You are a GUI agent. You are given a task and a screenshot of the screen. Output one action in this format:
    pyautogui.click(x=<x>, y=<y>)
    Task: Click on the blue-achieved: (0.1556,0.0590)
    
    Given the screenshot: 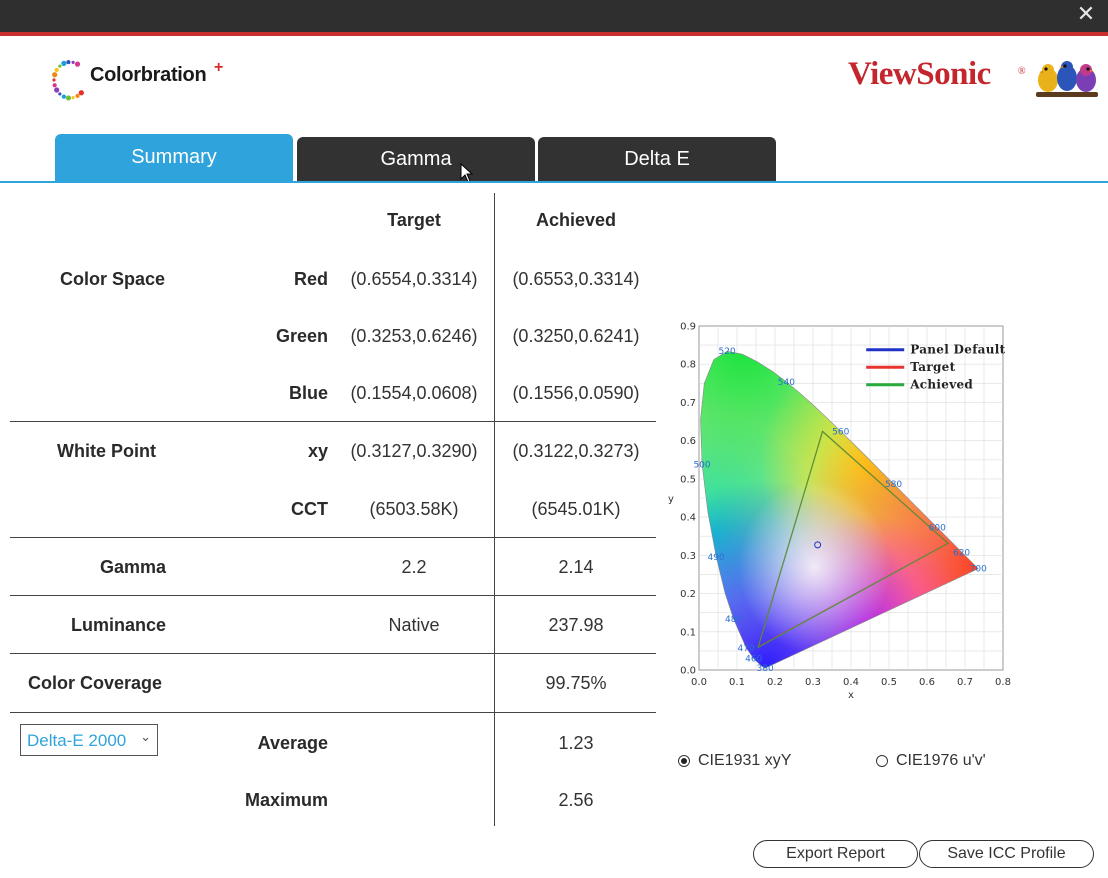 What is the action you would take?
    pyautogui.click(x=576, y=393)
    